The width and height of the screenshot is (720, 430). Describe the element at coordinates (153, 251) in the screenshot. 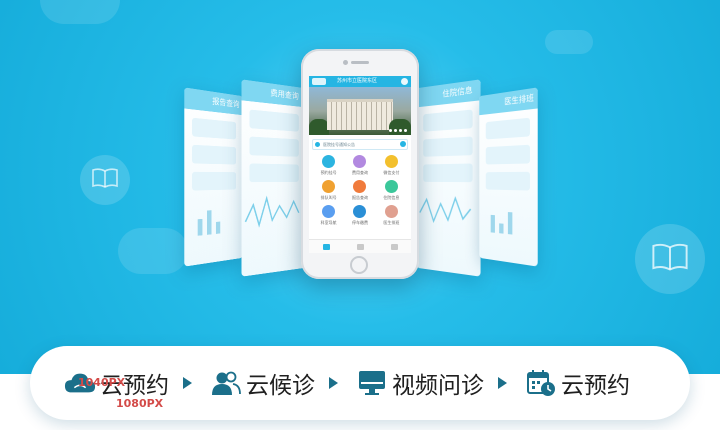

I see `cloud-decoration-left` at that location.